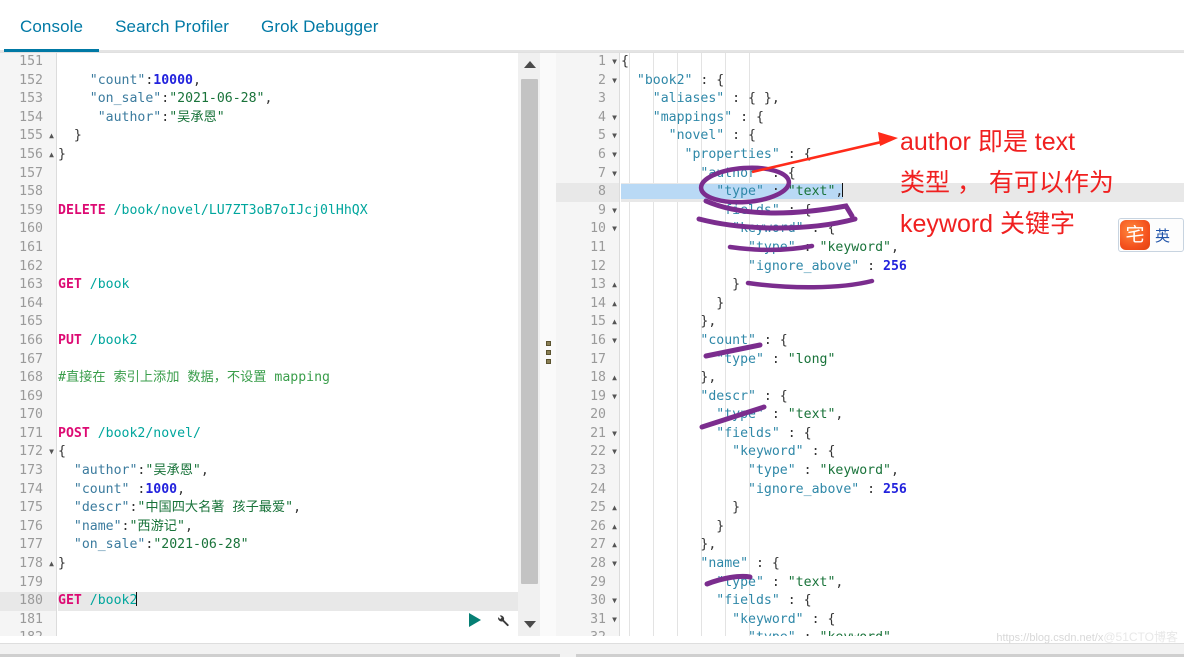 The image size is (1184, 657). What do you see at coordinates (530, 64) in the screenshot?
I see `scroll-up-arrow-icon` at bounding box center [530, 64].